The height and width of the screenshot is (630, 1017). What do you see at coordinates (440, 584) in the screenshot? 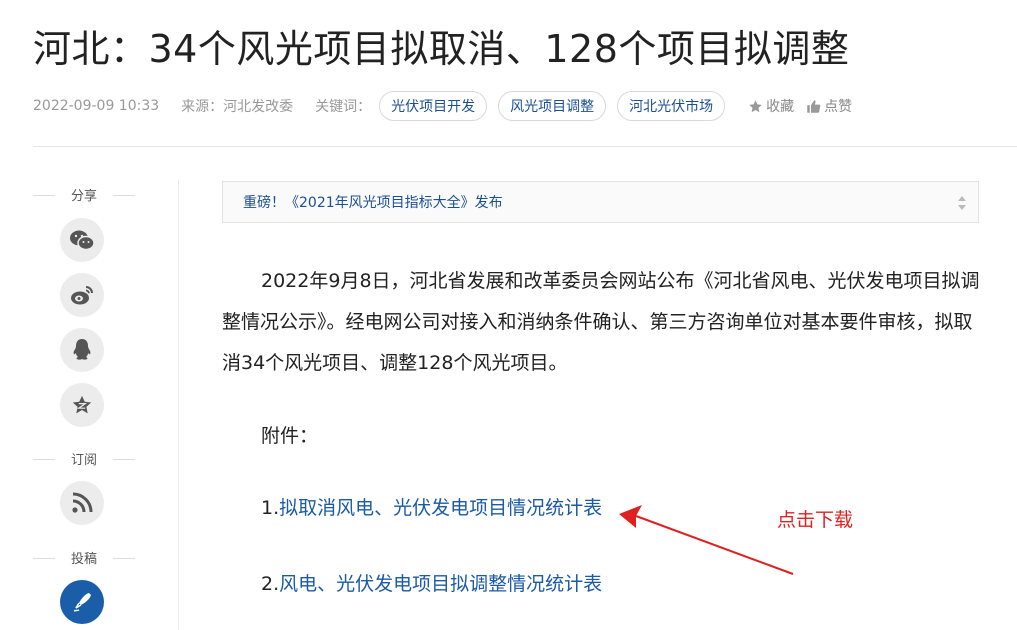
I see `attachment-link: 风电、光伏发电项目拟调整情况统计表` at bounding box center [440, 584].